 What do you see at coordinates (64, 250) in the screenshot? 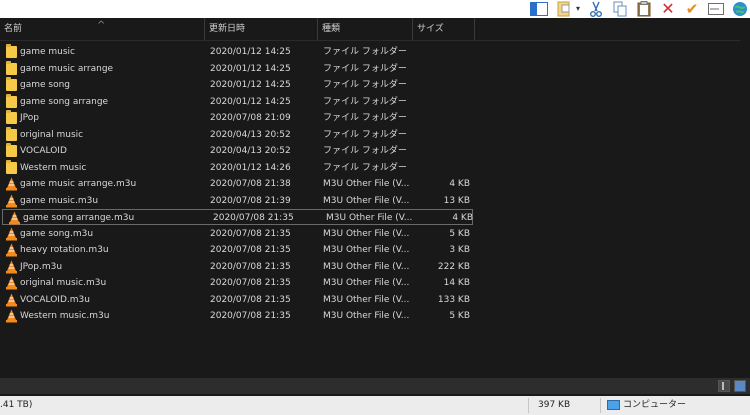
I see `file-name: heavy rotation.m3u` at bounding box center [64, 250].